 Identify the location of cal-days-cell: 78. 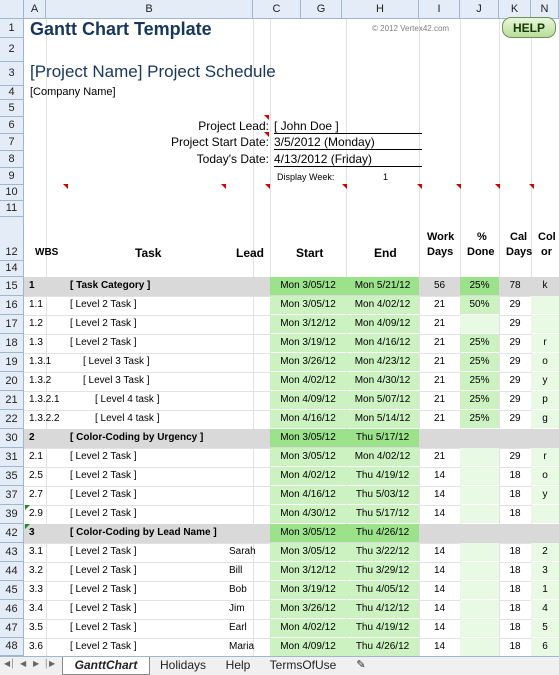
(515, 285).